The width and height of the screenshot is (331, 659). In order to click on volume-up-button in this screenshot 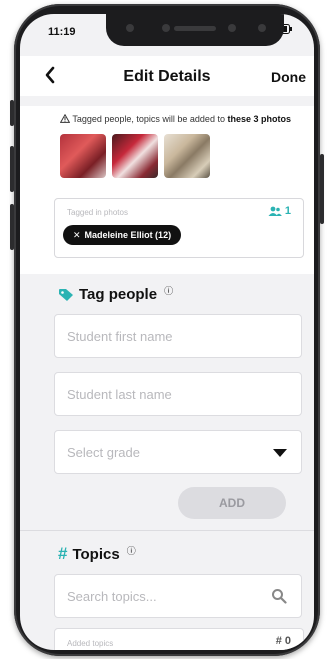, I will do `click(12, 169)`.